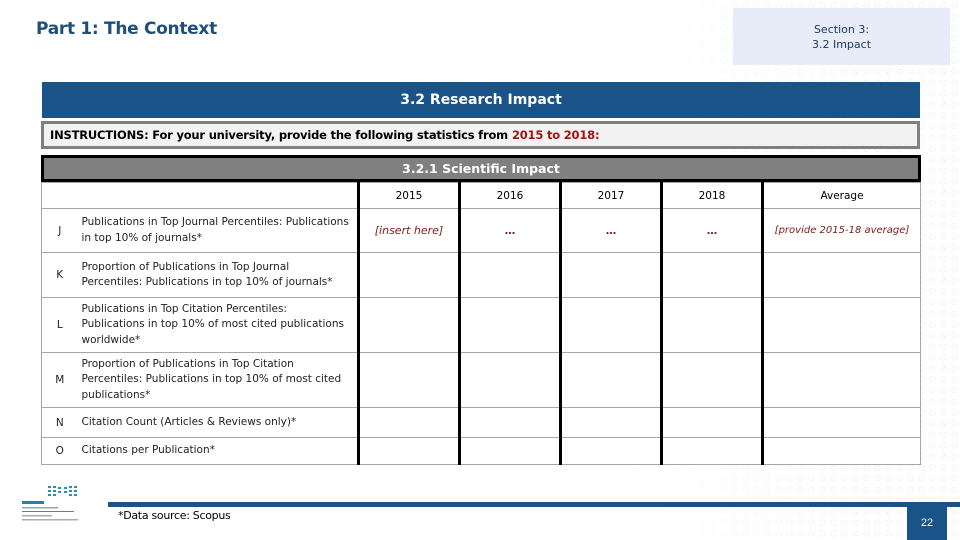  I want to click on column-header-2016: 2016, so click(509, 195).